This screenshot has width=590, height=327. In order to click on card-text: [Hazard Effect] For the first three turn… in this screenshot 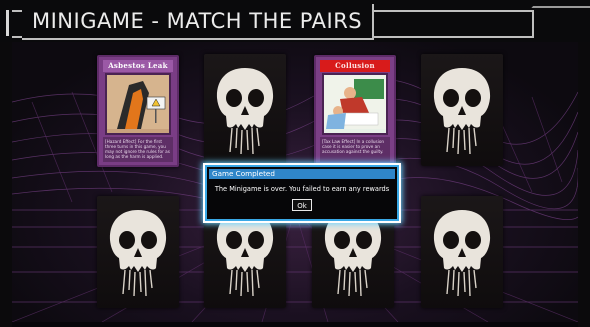, I will do `click(138, 149)`.